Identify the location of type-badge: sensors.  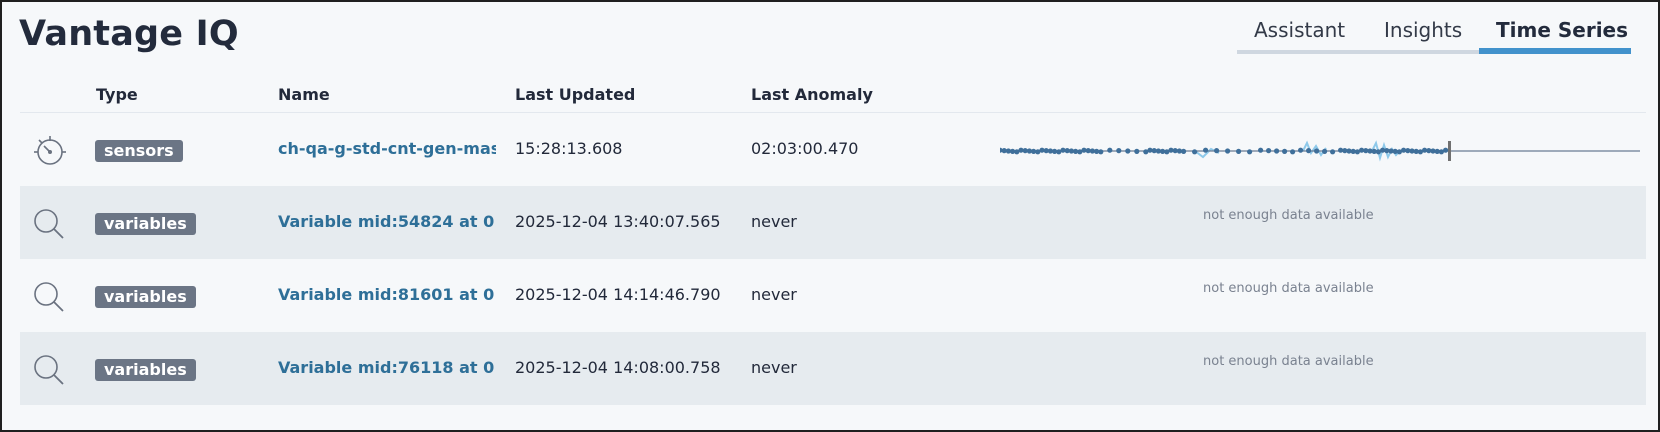
(139, 151).